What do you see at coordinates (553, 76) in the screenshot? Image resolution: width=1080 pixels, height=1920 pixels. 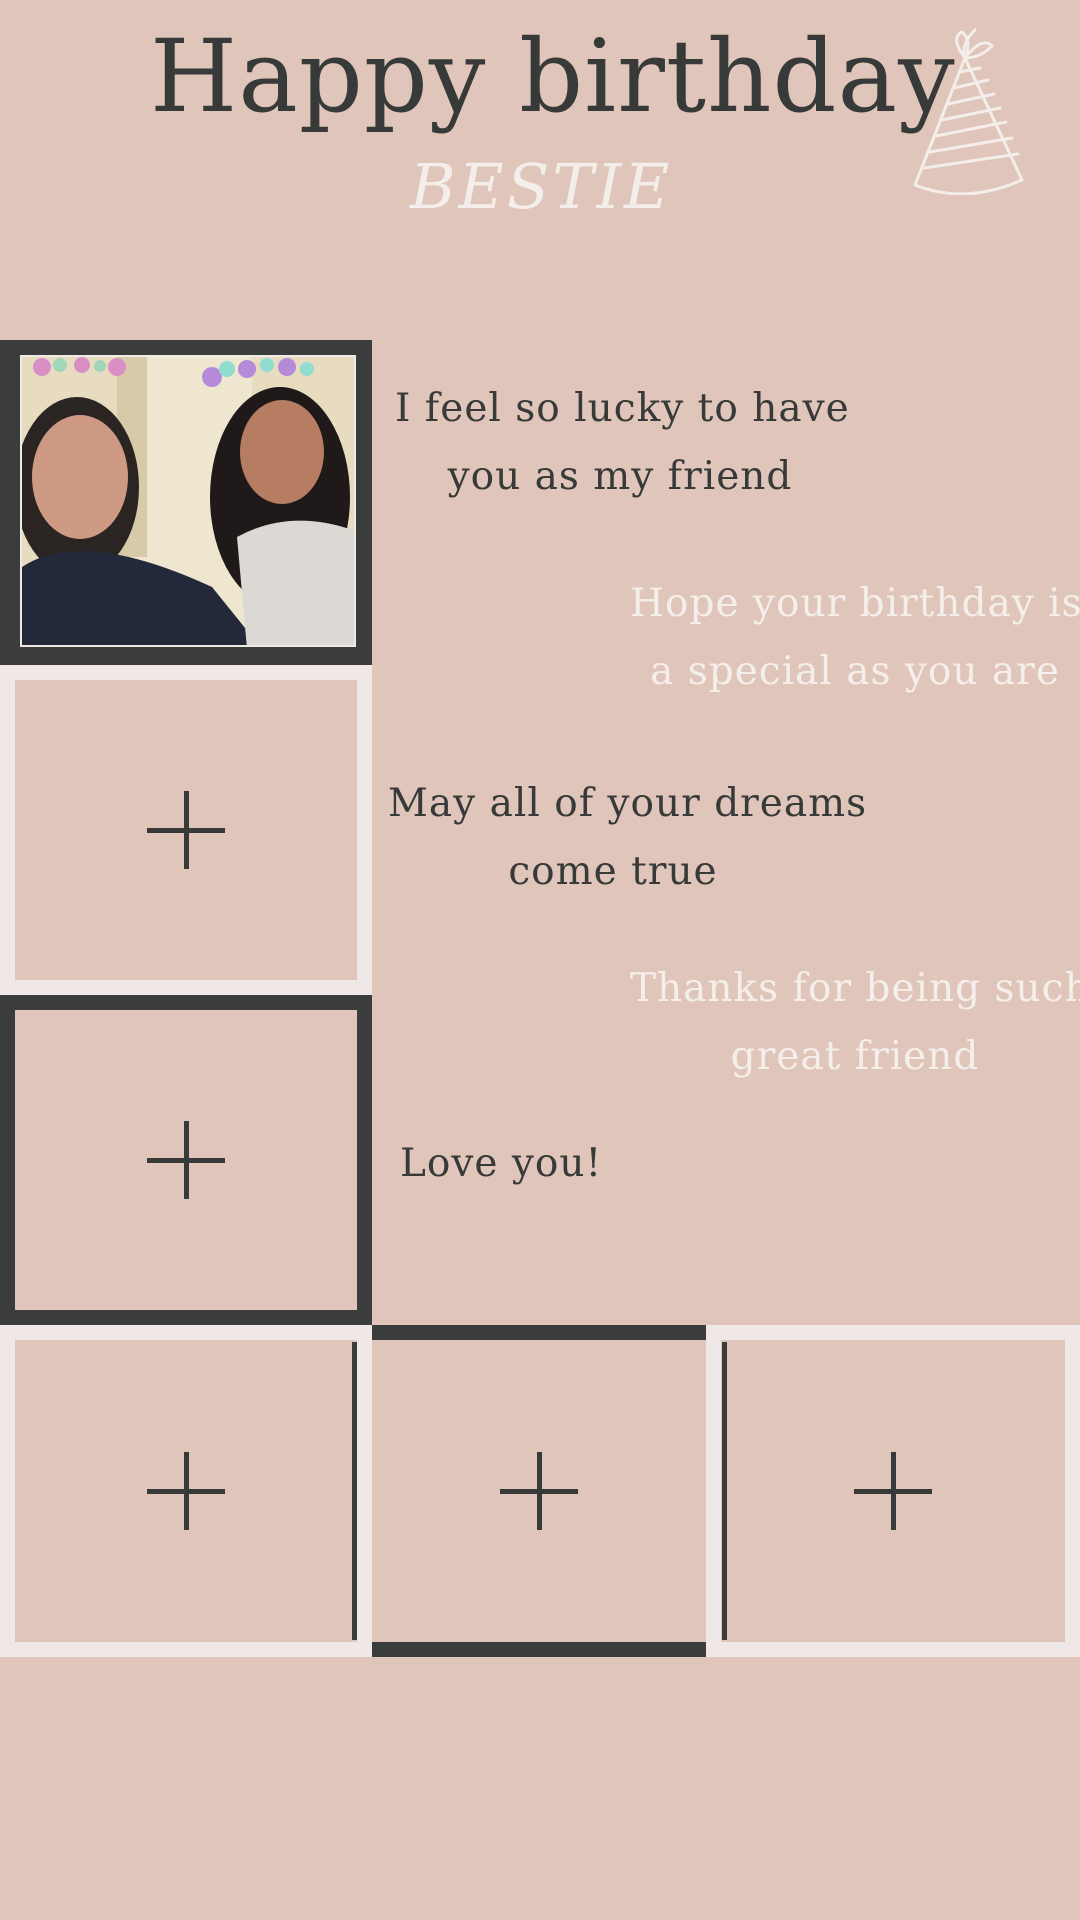 I see `title: Happy birthday` at bounding box center [553, 76].